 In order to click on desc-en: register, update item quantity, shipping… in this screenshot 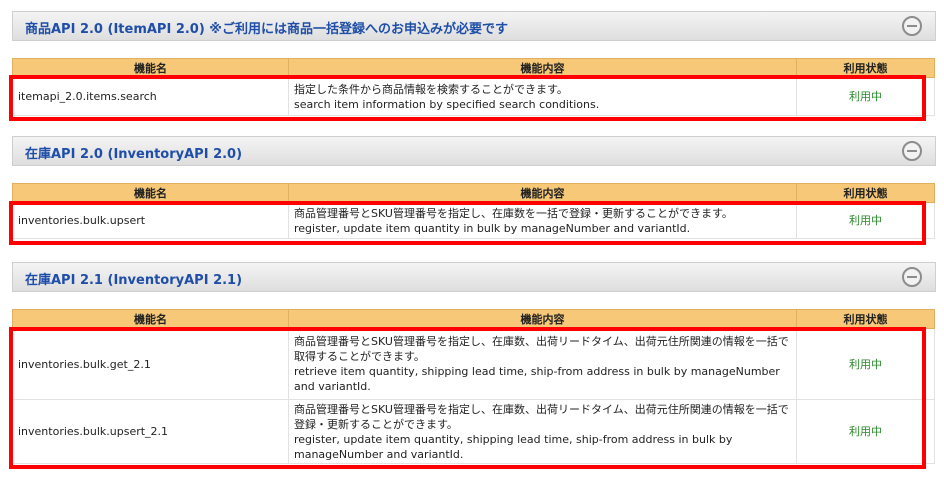, I will do `click(513, 446)`.